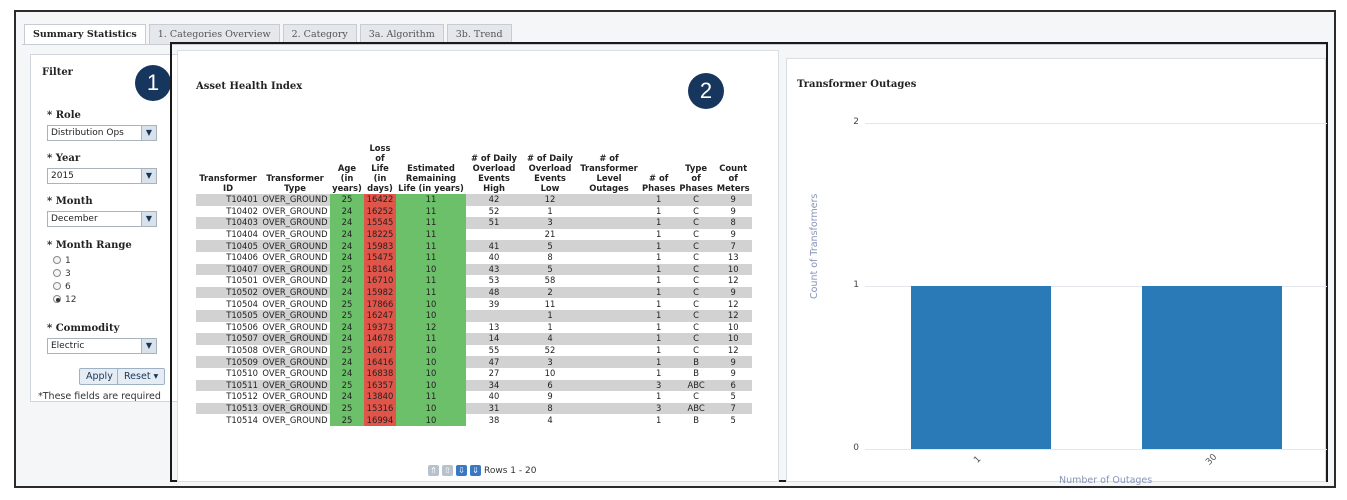 The height and width of the screenshot is (500, 1347). What do you see at coordinates (64, 115) in the screenshot?
I see `role-label: * Role` at bounding box center [64, 115].